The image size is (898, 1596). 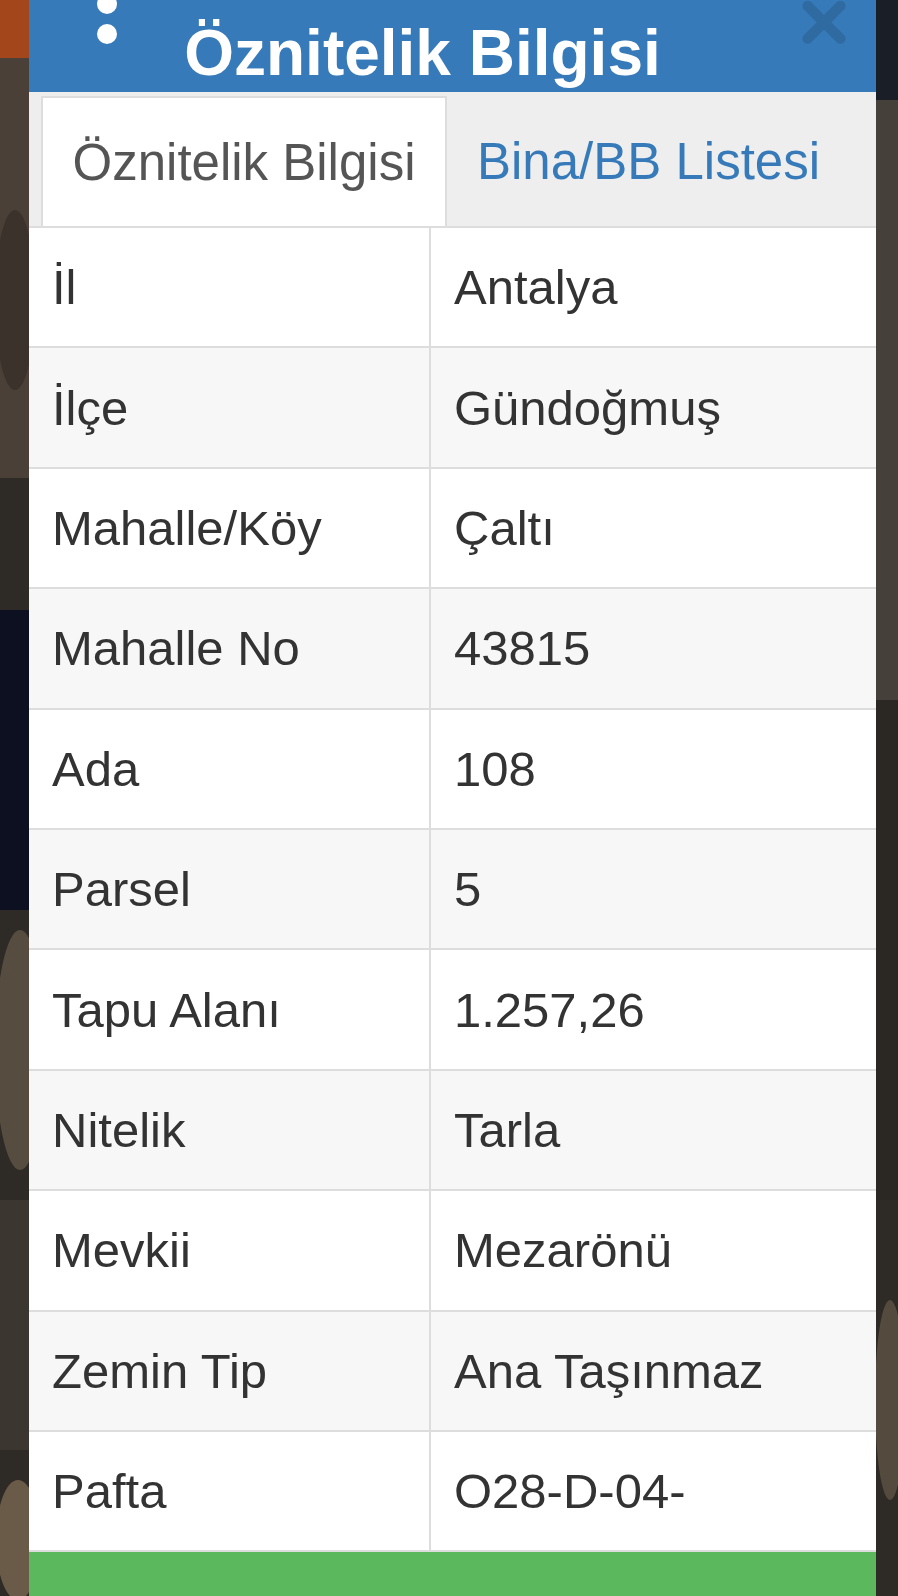 What do you see at coordinates (648, 161) in the screenshot?
I see `tab: Bina/BB Listesi` at bounding box center [648, 161].